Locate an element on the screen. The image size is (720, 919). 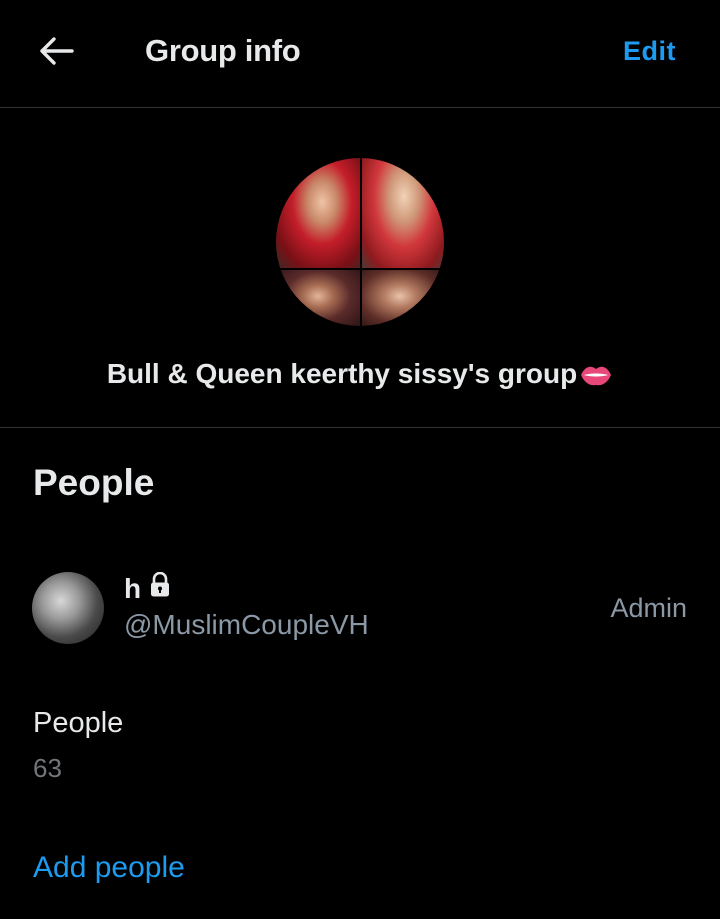
member-name: h is located at coordinates (147, 588).